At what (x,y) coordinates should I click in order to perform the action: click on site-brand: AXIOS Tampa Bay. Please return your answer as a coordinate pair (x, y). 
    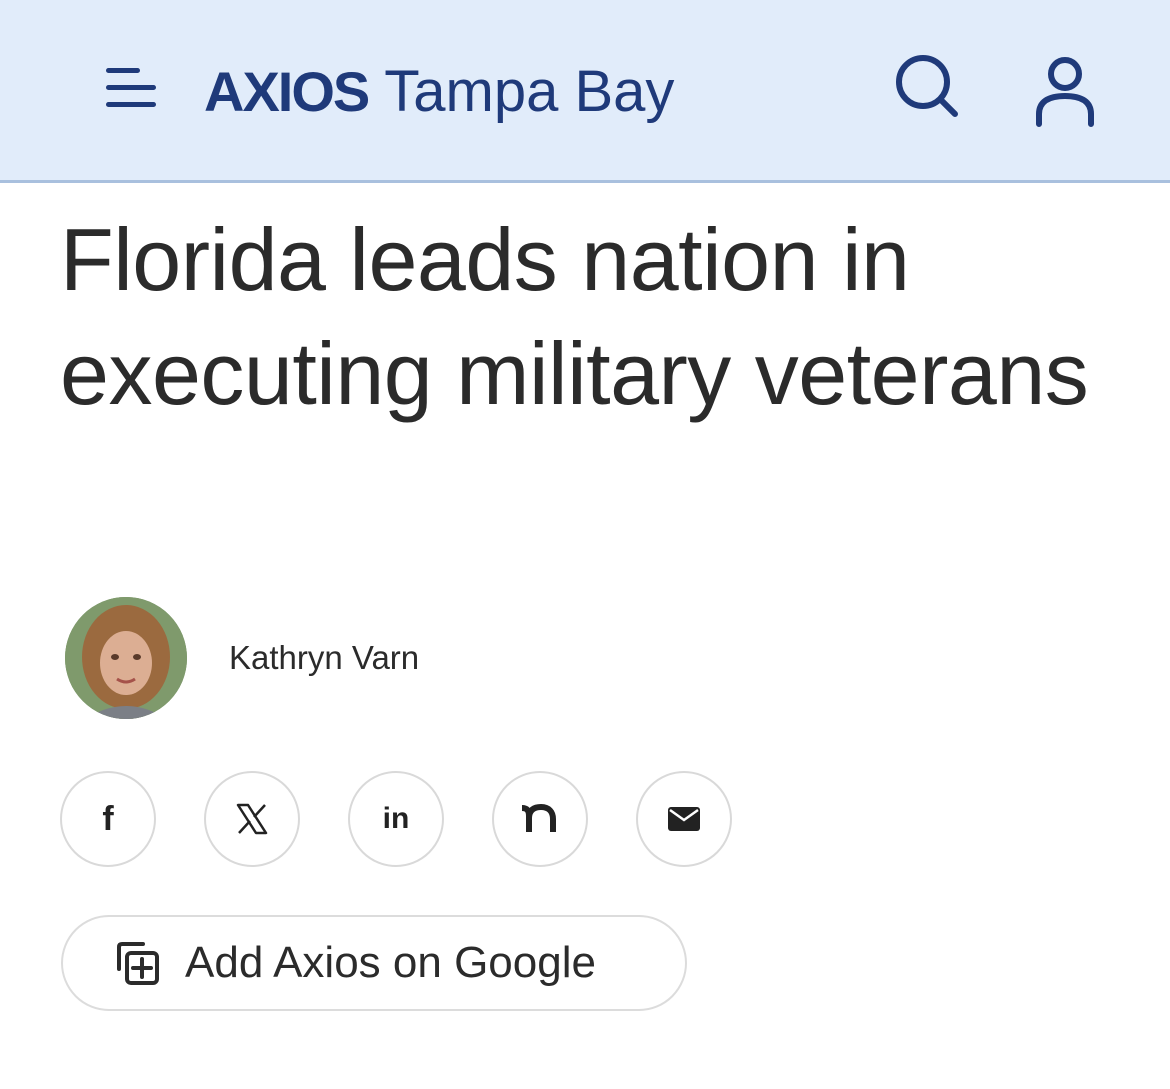
    Looking at the image, I should click on (439, 93).